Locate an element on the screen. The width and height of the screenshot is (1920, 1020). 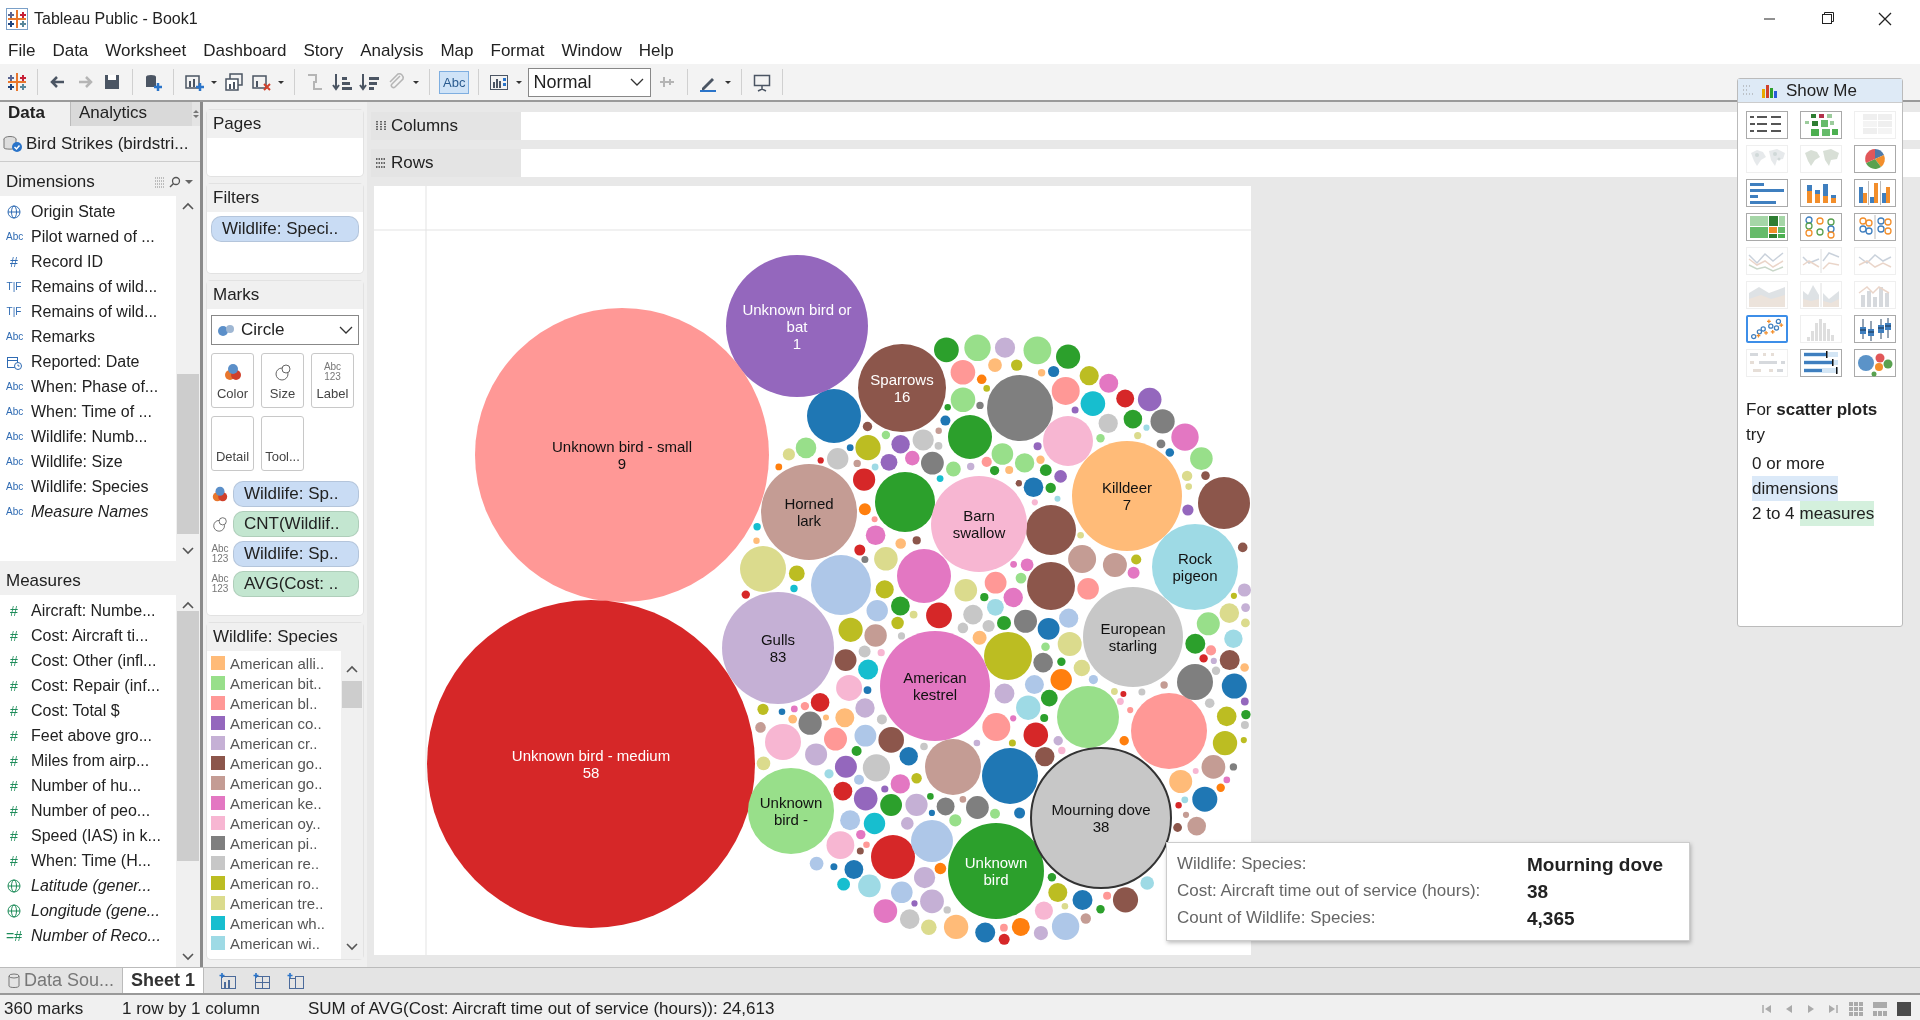
pane-tab: Analytics is located at coordinates (131, 114).